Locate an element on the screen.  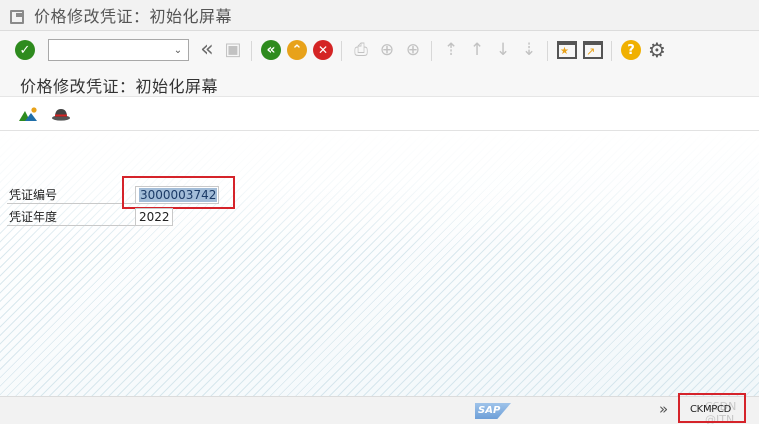
cancel-button: ✕ is located at coordinates (323, 50).